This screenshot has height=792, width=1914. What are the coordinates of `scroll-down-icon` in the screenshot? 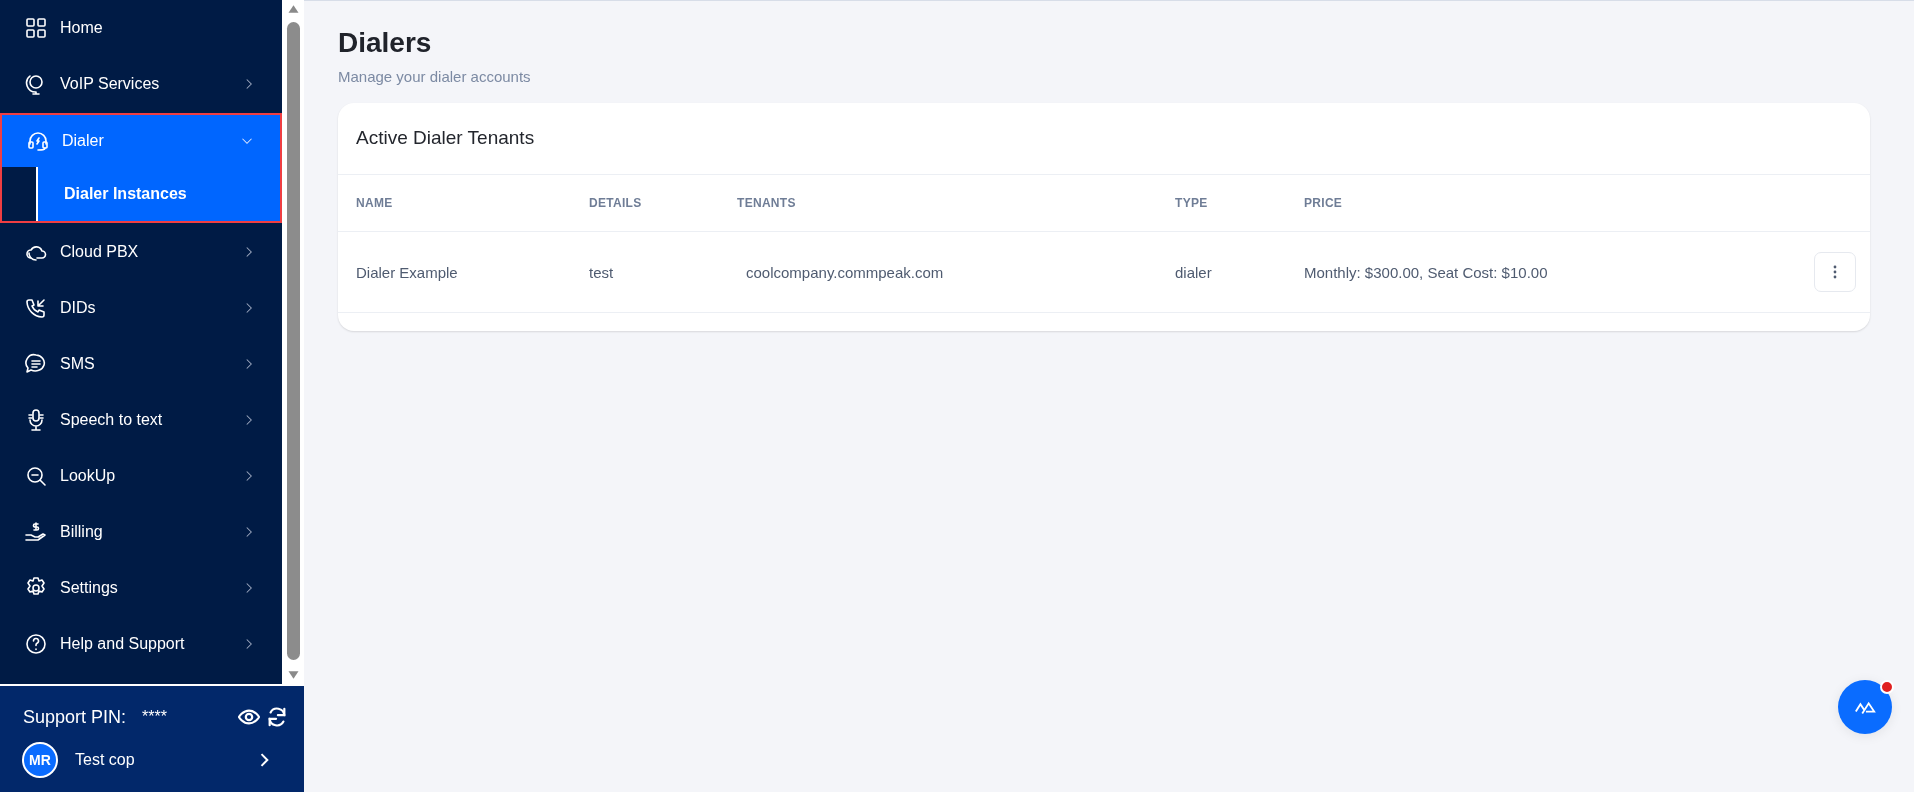 It's located at (293, 675).